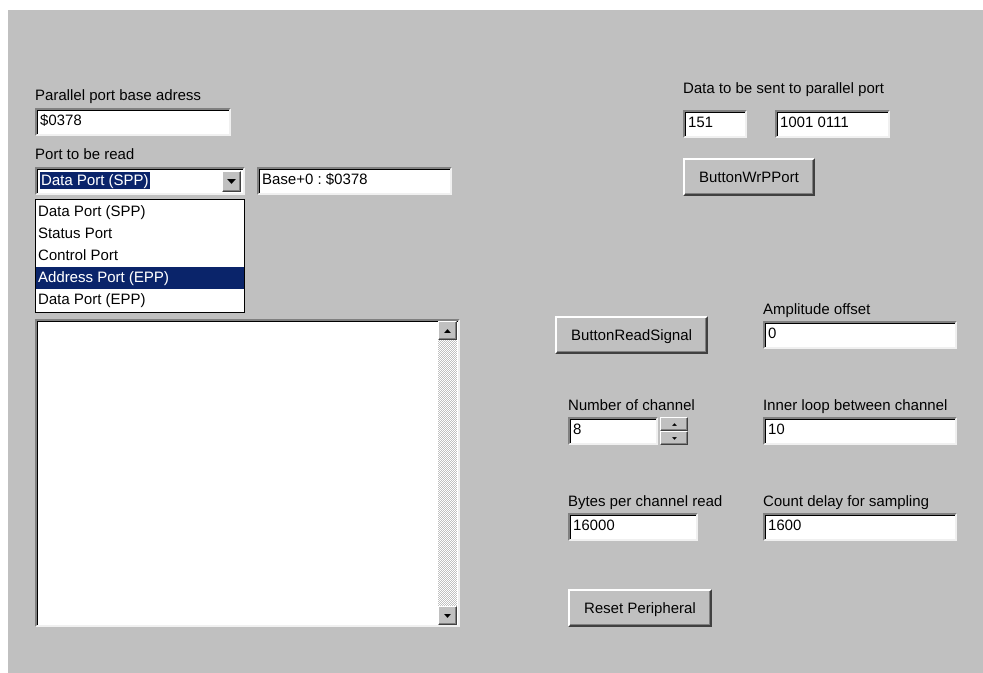 The width and height of the screenshot is (983, 673). I want to click on field-label: Parallel port base adress, so click(118, 96).